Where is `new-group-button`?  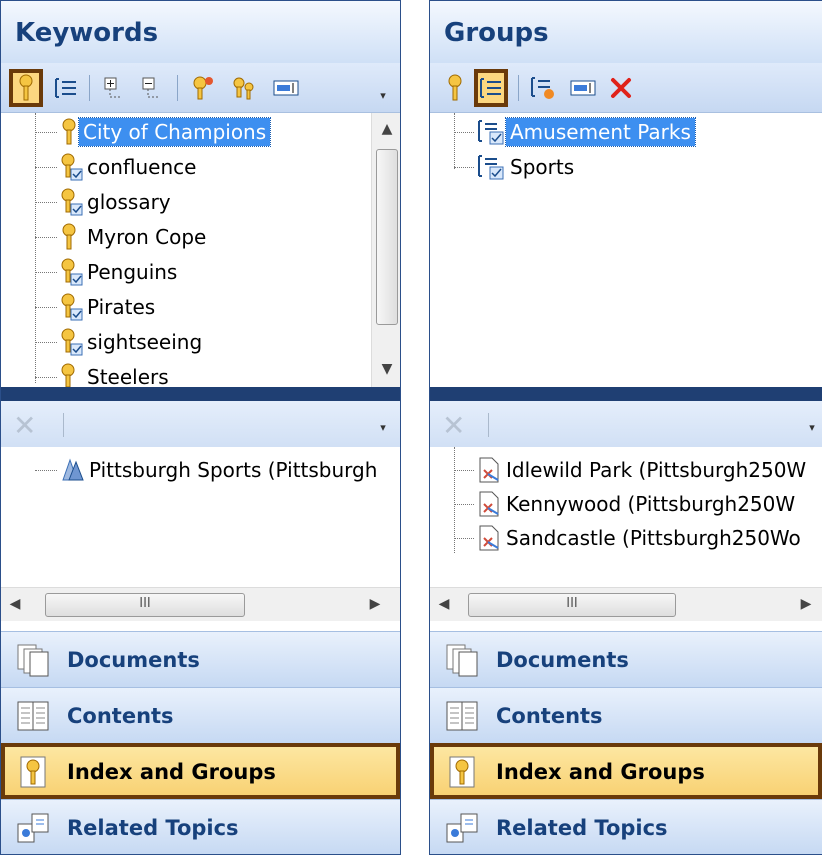
new-group-button is located at coordinates (543, 88).